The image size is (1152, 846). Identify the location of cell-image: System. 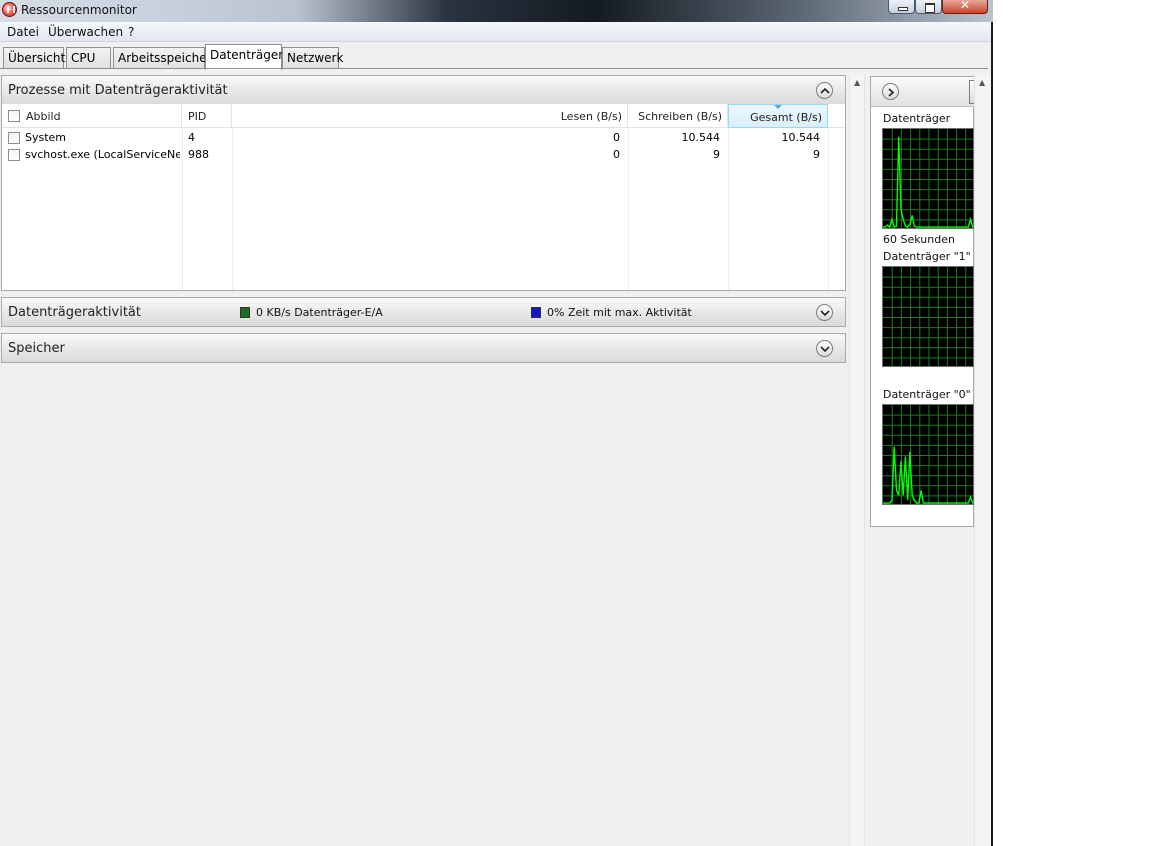
(46, 137).